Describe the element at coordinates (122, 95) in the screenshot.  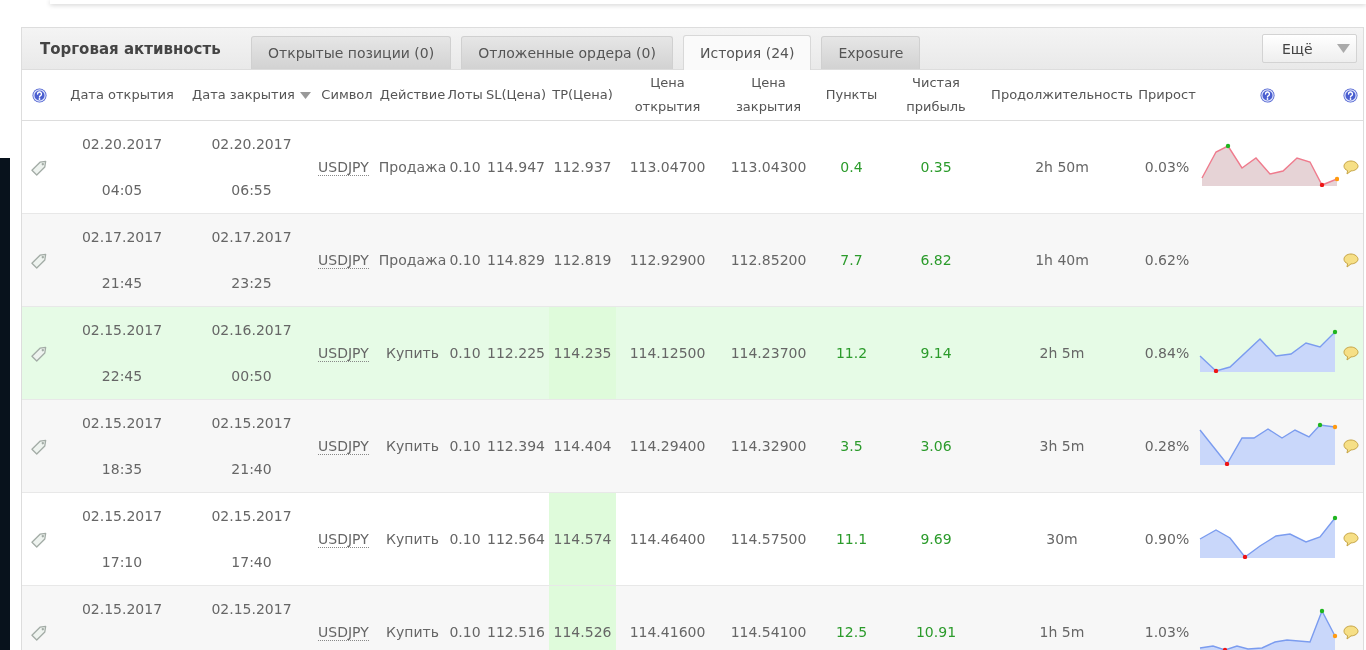
I see `column-header: Дата открытия` at that location.